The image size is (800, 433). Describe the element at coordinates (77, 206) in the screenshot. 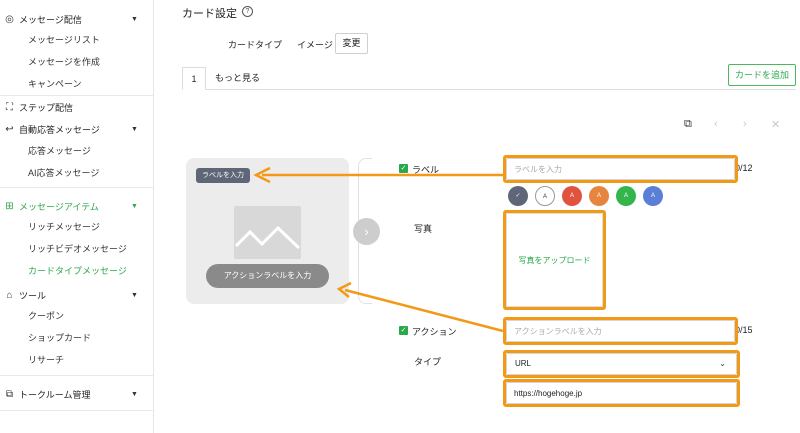

I see `sidebar-section-message-items: ⊞ メッセージアイテム ▼` at that location.